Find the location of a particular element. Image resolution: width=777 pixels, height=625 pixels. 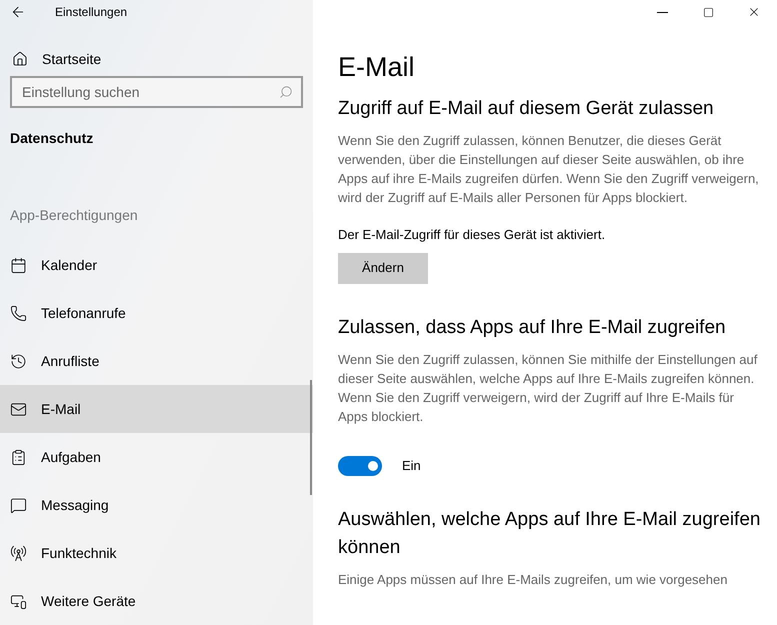

status-text: Der E-Mail-Zugriff für dieses Gerät ist aktiviert. is located at coordinates (472, 235).